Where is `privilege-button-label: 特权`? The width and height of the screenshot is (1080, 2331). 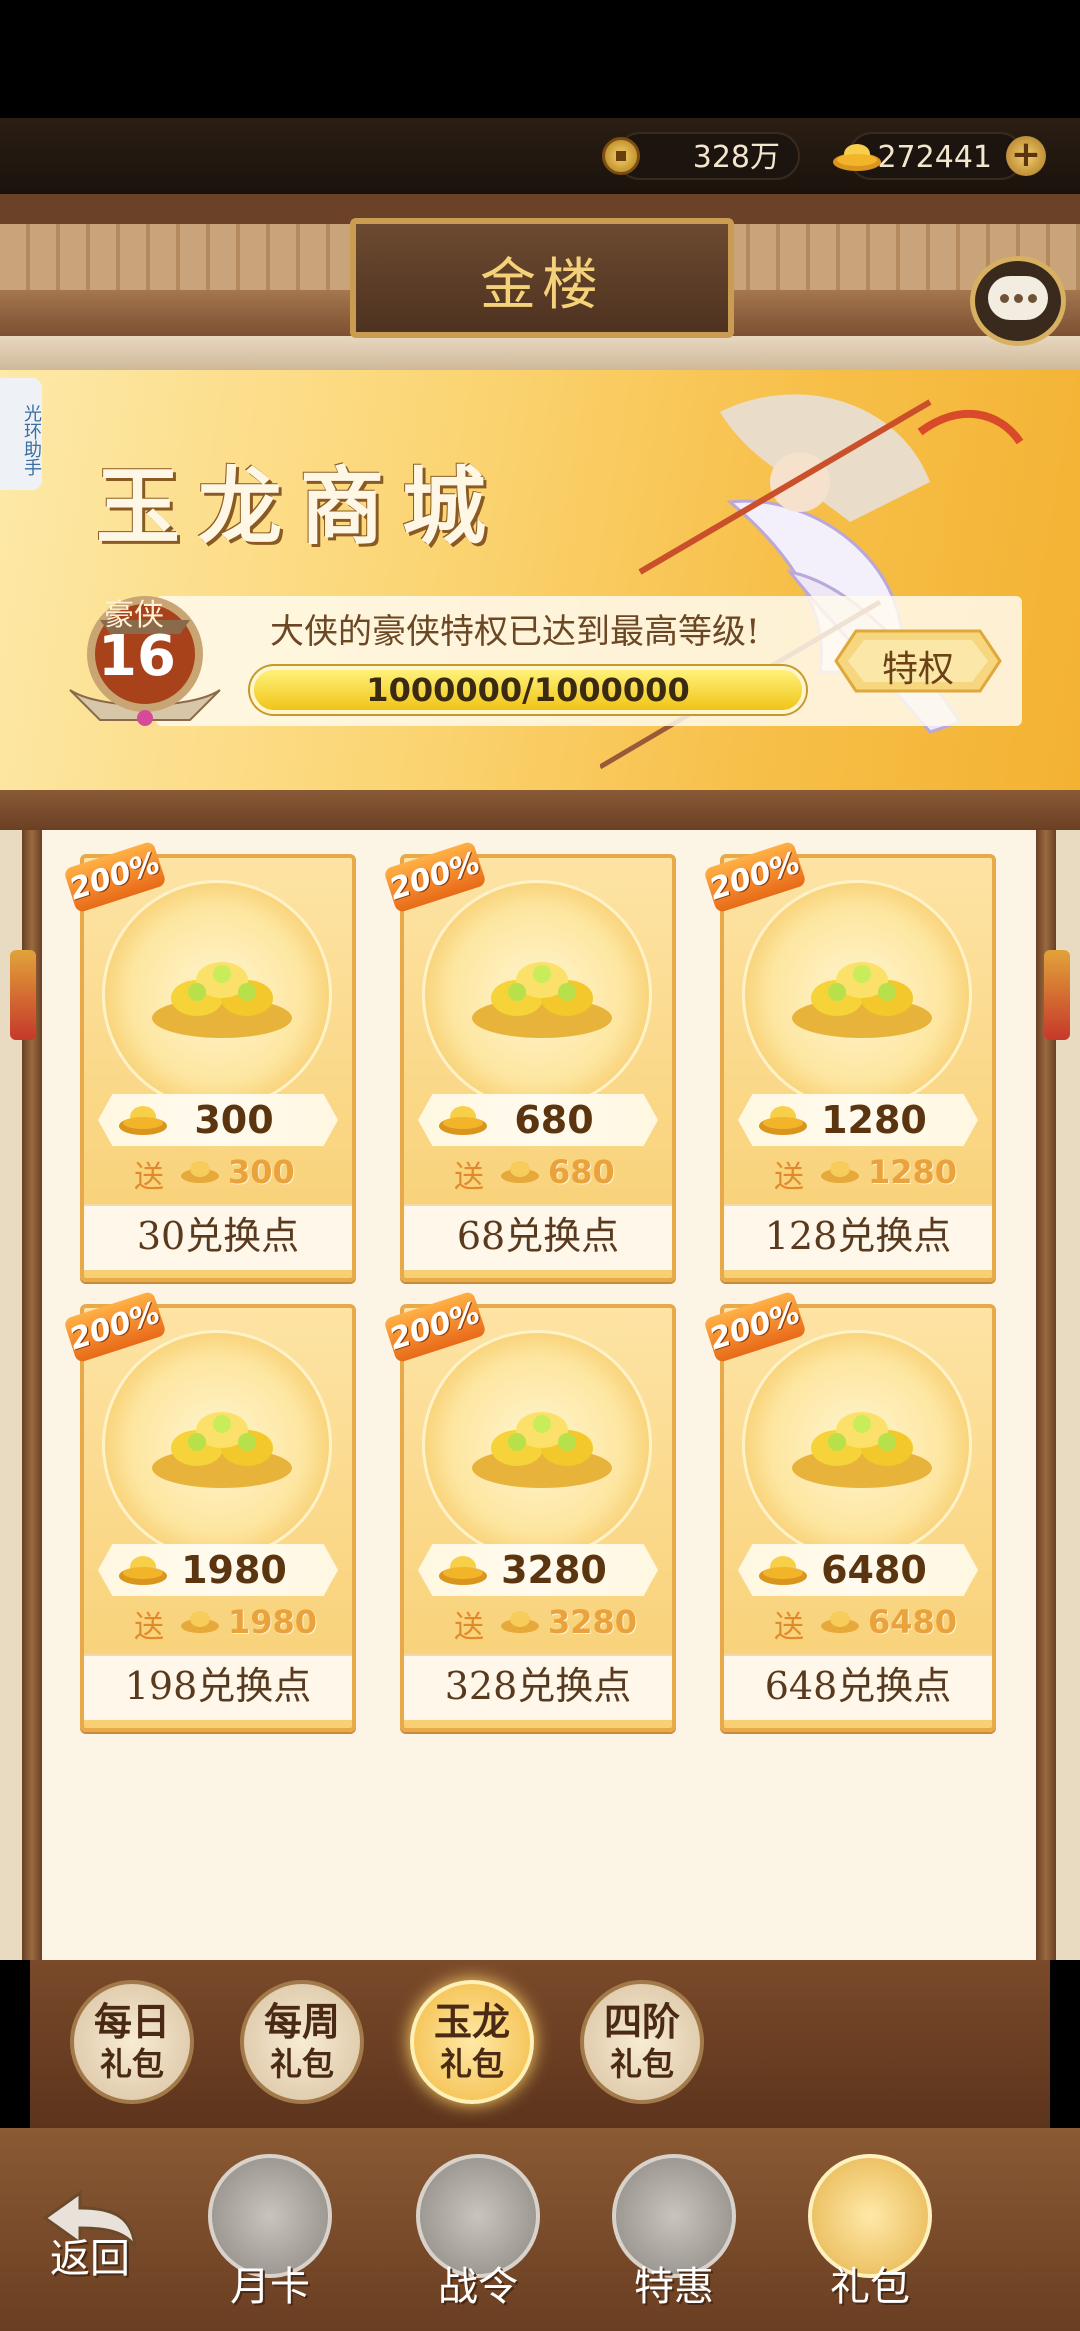 privilege-button-label: 特权 is located at coordinates (917, 669).